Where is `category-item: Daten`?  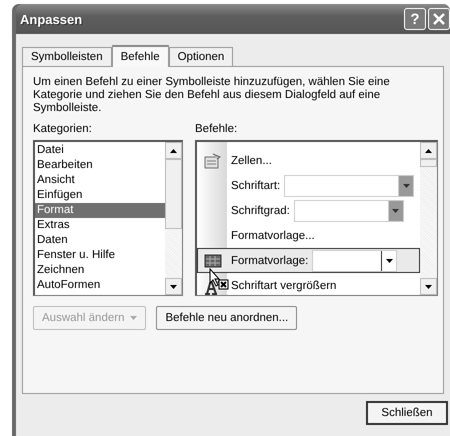 category-item: Daten is located at coordinates (100, 240).